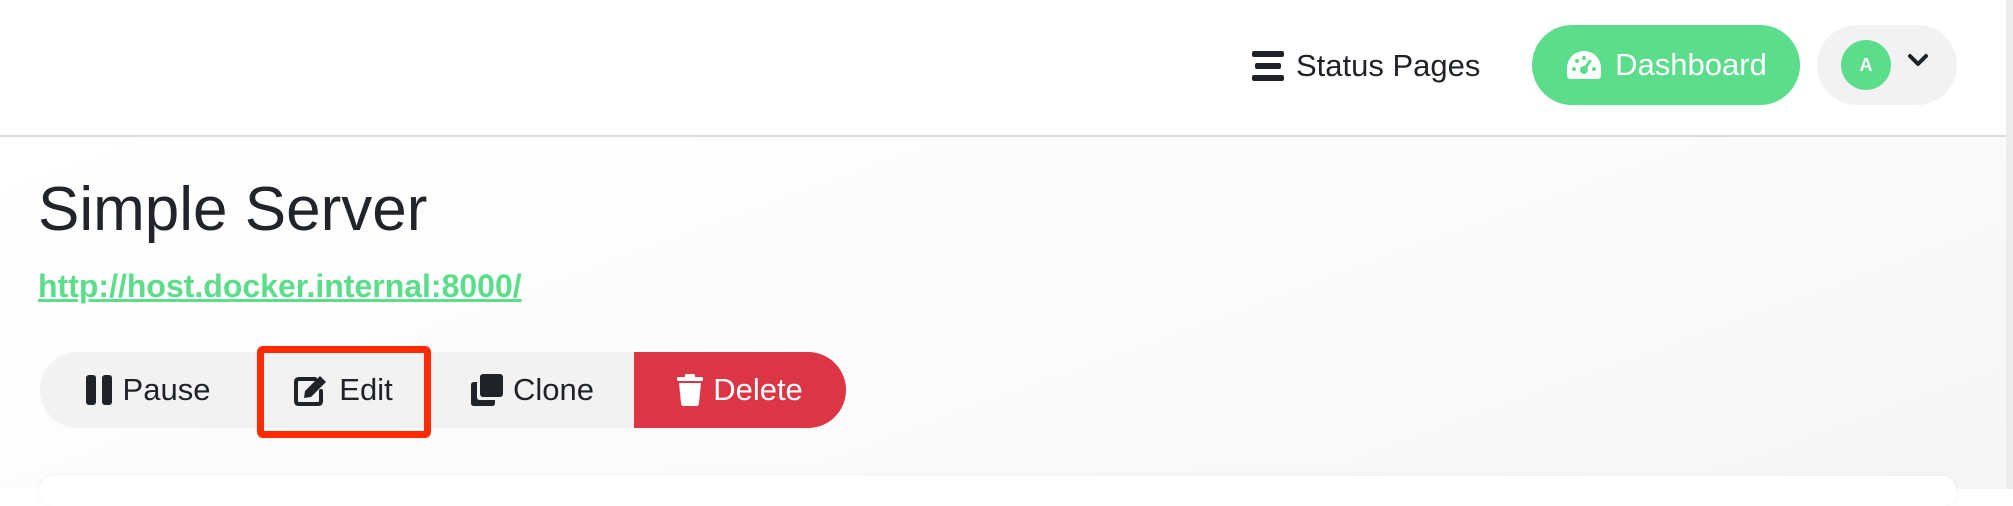 Image resolution: width=2013 pixels, height=506 pixels. What do you see at coordinates (690, 390) in the screenshot?
I see `trash-icon` at bounding box center [690, 390].